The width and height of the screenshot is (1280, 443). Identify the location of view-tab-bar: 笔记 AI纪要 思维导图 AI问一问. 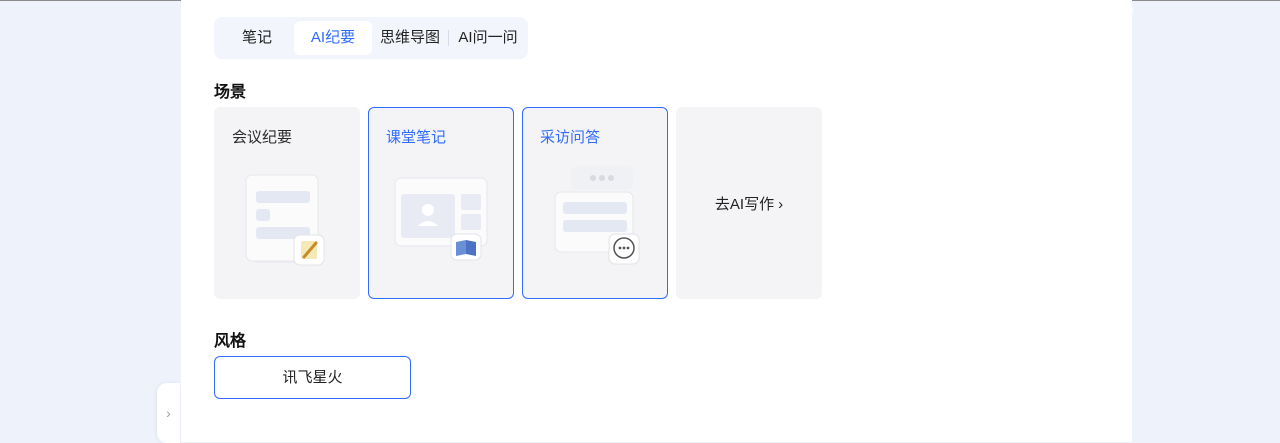
(371, 38).